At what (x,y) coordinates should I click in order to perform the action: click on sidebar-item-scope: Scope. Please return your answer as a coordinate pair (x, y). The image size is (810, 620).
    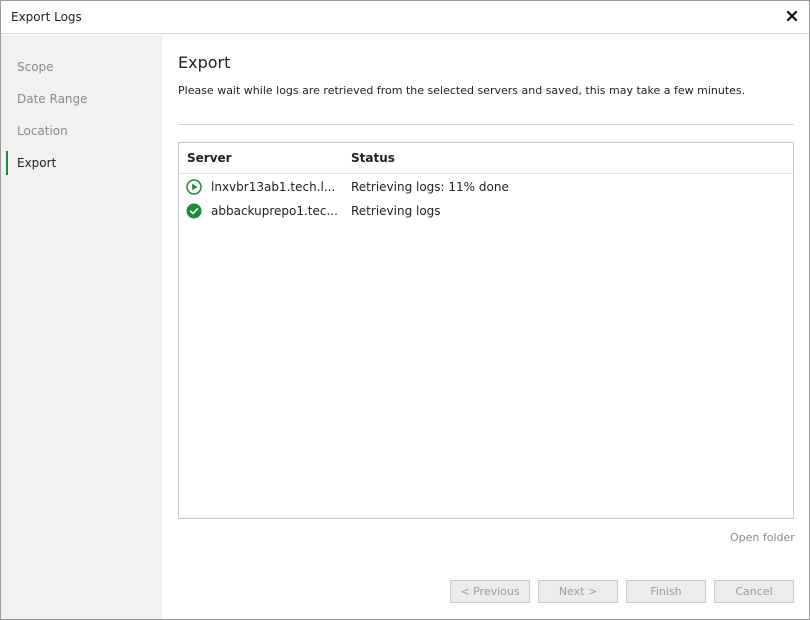
    Looking at the image, I should click on (81, 67).